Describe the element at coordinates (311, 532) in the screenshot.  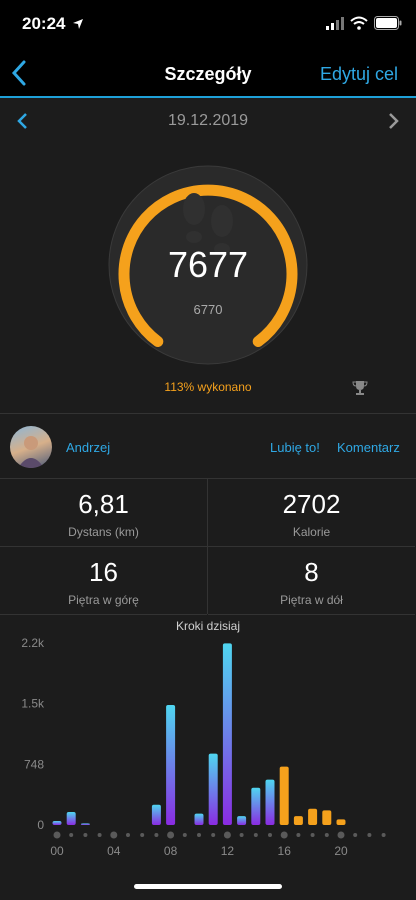
I see `stat-label: Kalorie` at that location.